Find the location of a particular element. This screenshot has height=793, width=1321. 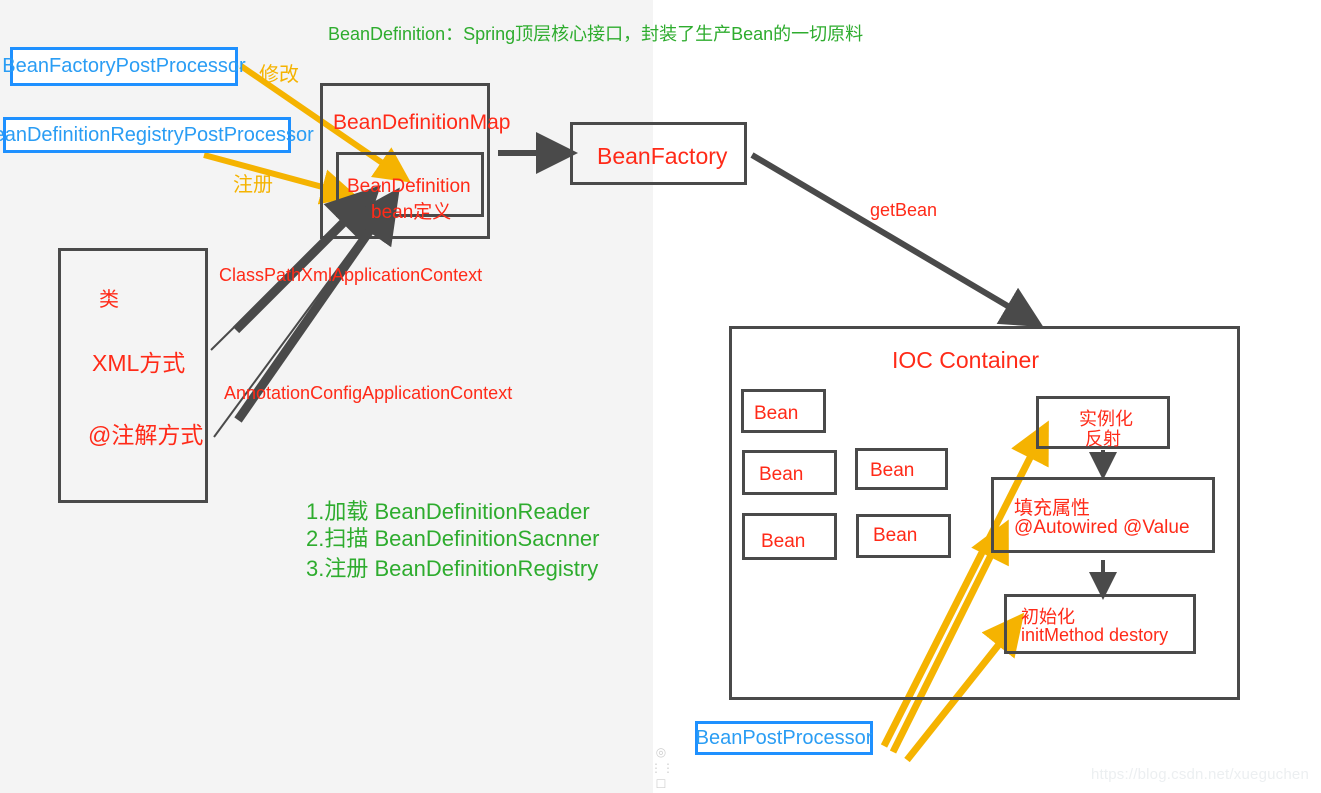

frame-icon: ☐ is located at coordinates (661, 784).